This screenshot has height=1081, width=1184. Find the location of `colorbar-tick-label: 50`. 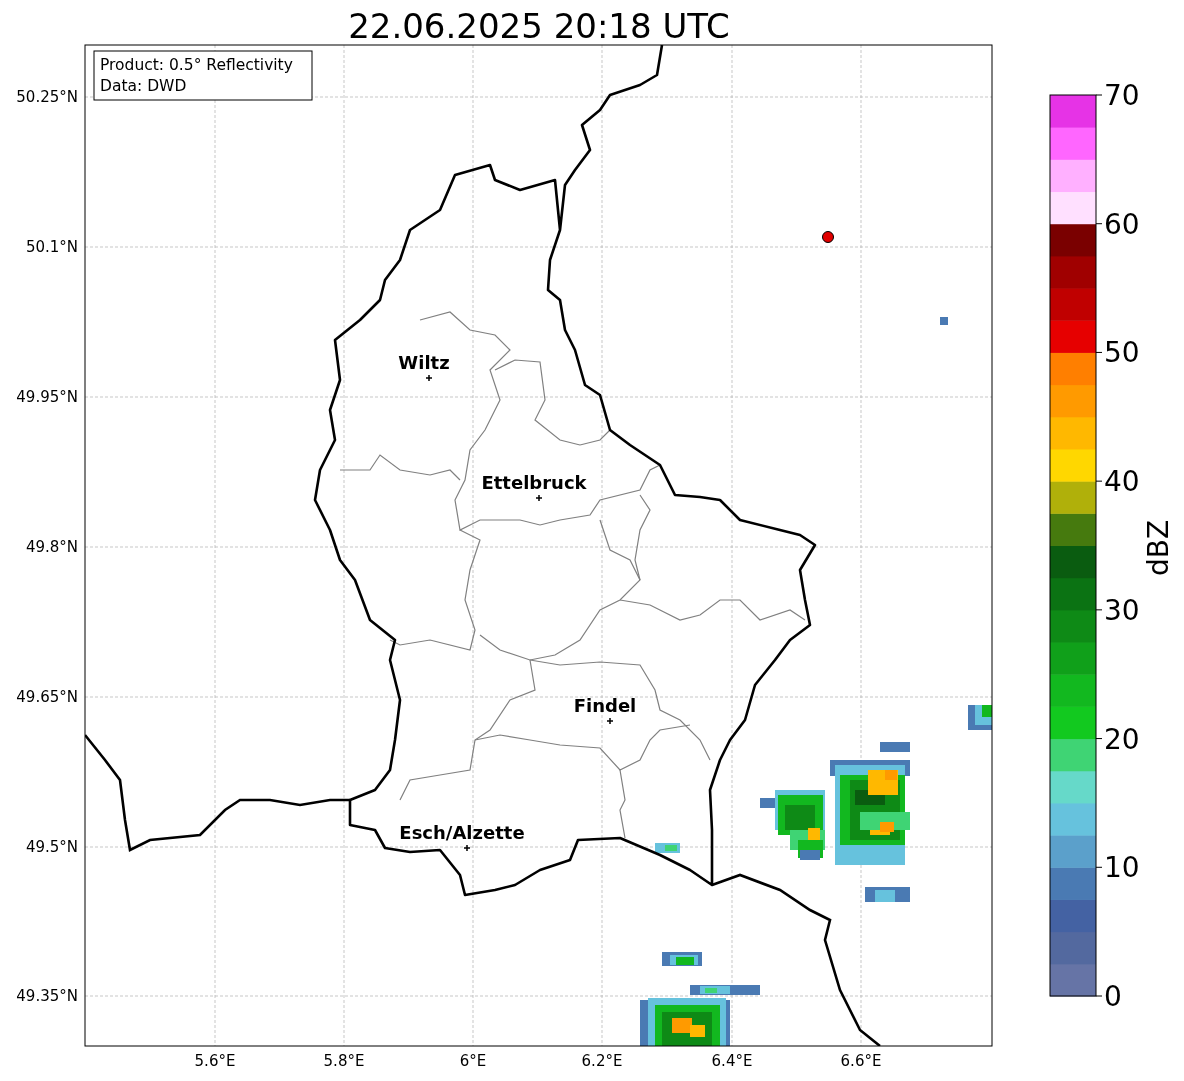

colorbar-tick-label: 50 is located at coordinates (1122, 353).